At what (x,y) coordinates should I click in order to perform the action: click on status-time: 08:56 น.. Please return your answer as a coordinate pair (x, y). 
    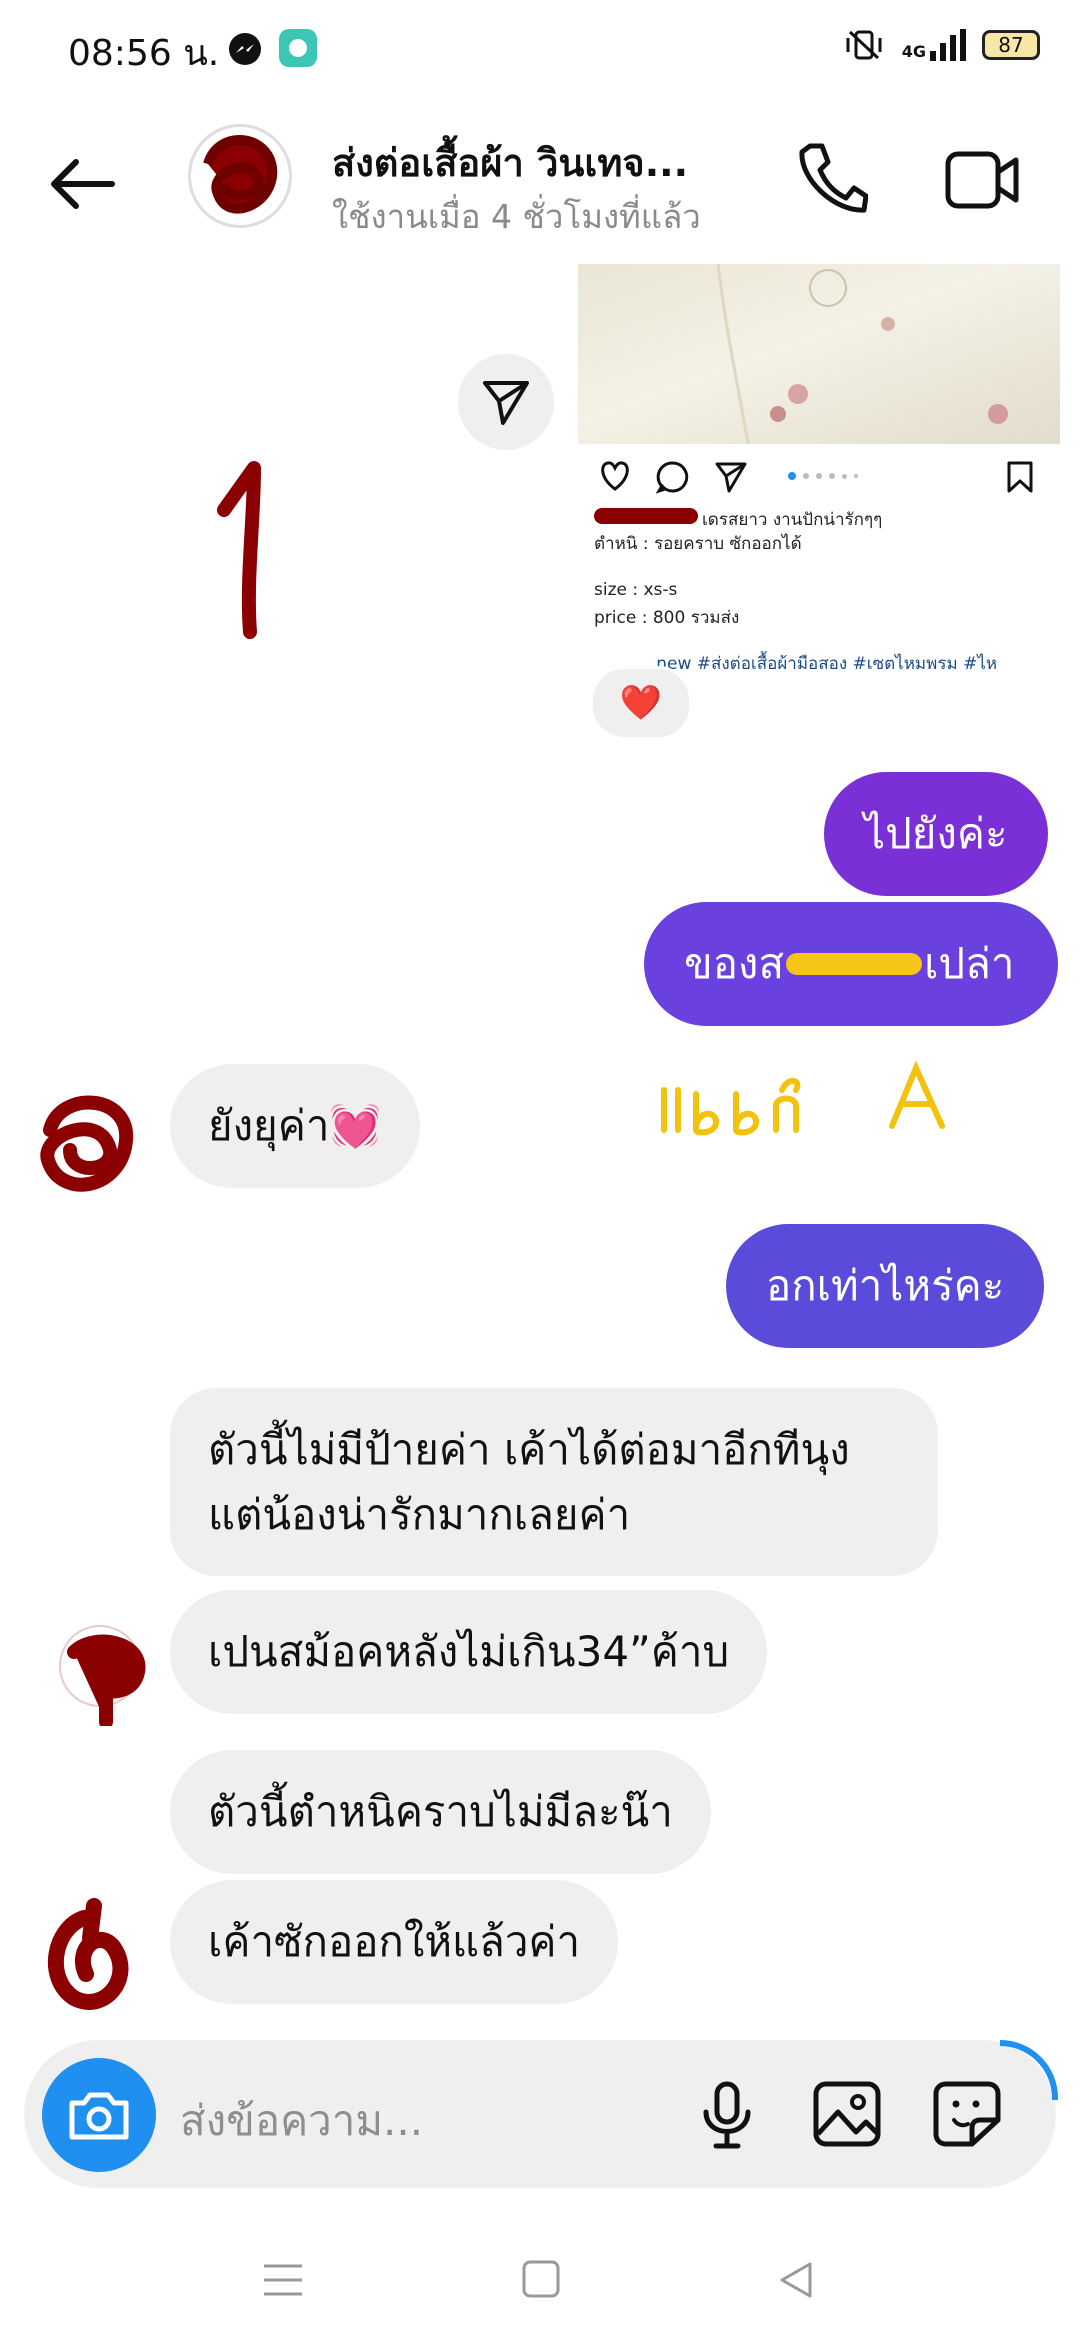
    Looking at the image, I should click on (144, 53).